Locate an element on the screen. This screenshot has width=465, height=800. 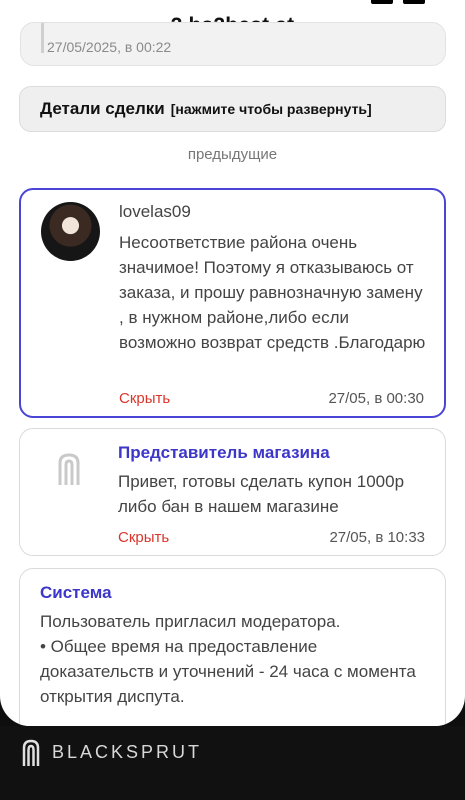
previous-entry-date: 27/05/2025, в 00:22 is located at coordinates (109, 47).